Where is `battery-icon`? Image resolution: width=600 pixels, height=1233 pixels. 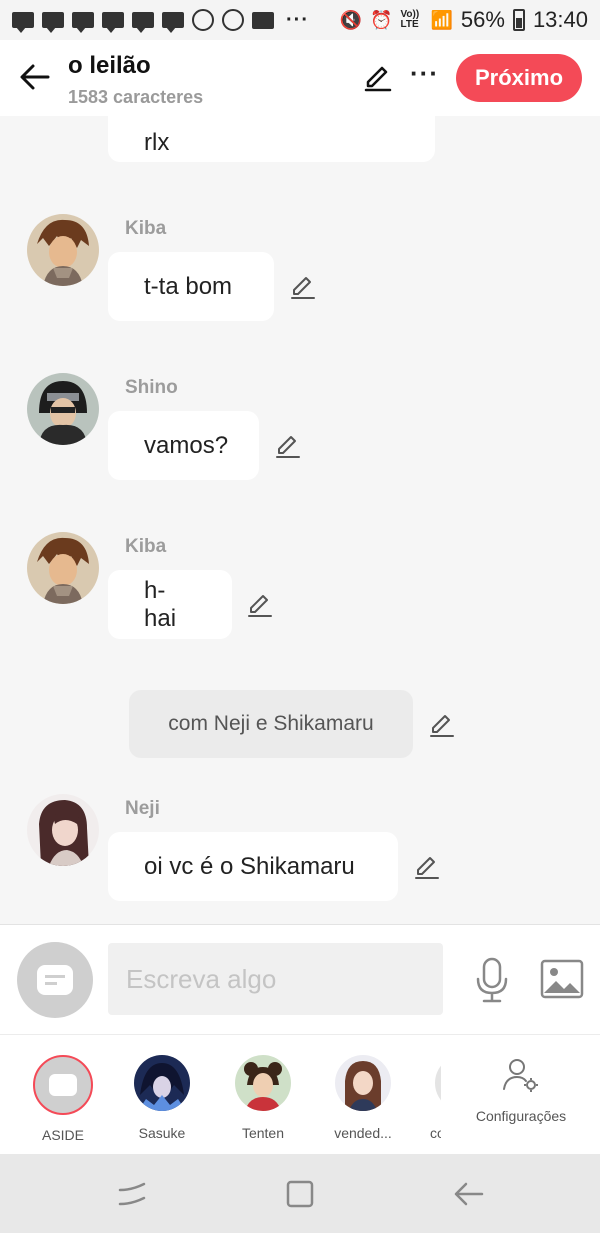
battery-icon is located at coordinates (518, 20).